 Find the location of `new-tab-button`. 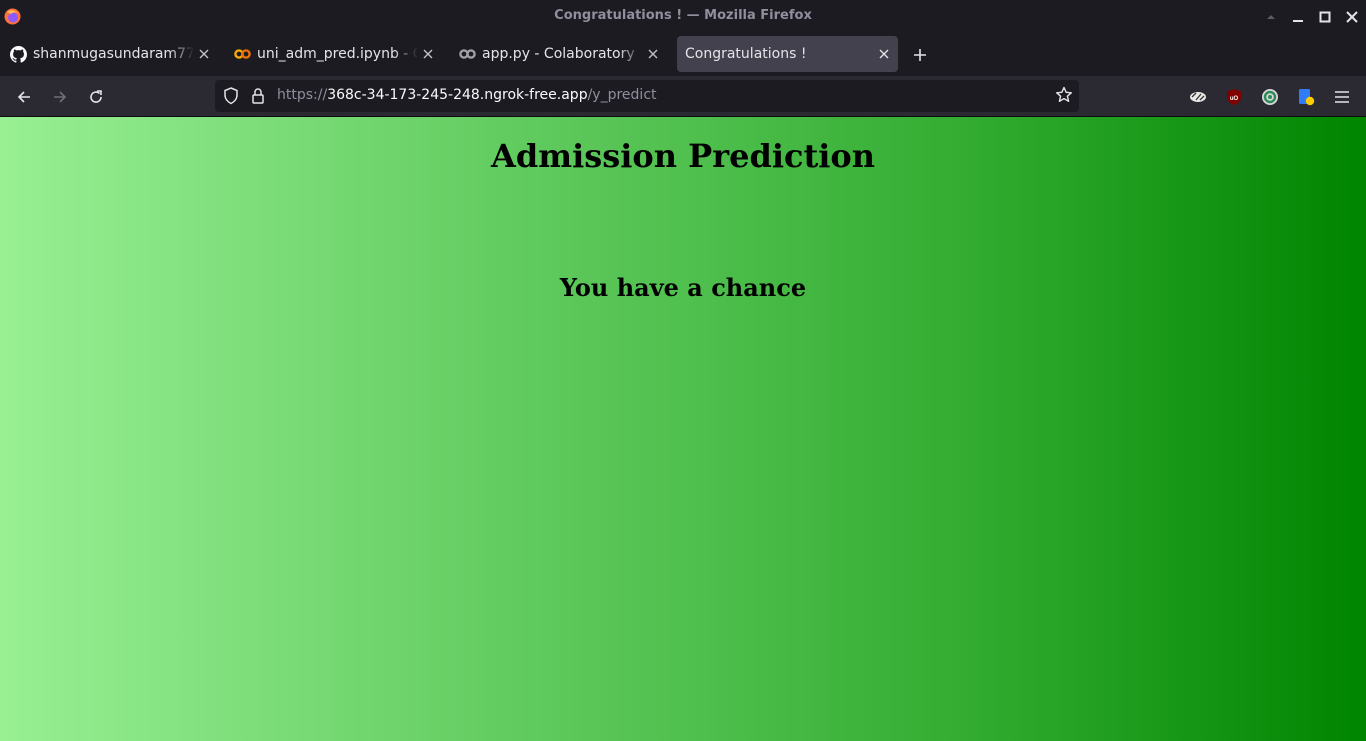

new-tab-button is located at coordinates (920, 55).